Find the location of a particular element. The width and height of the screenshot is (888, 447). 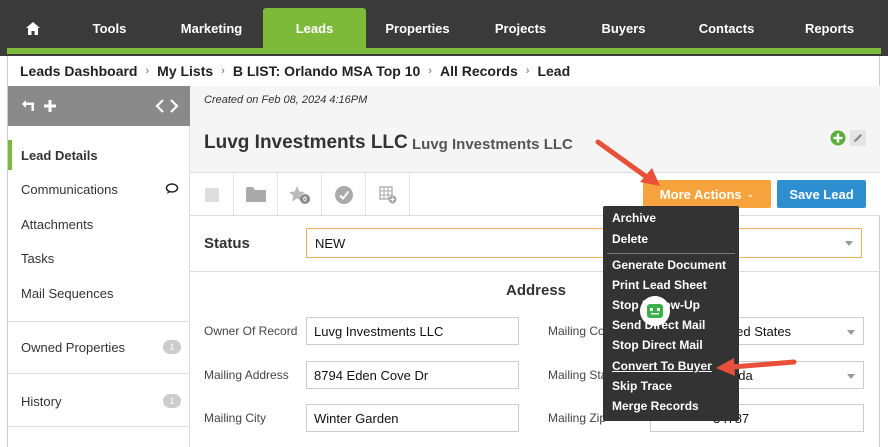

breadcrumb-leads-dashboard: Leads Dashboard is located at coordinates (78, 71).